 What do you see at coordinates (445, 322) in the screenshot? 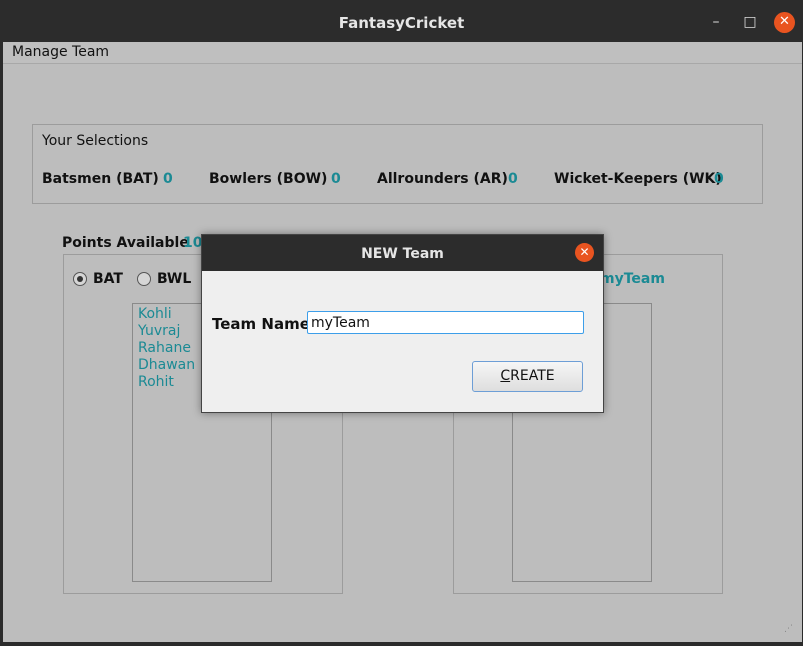
I see `team-name-input` at bounding box center [445, 322].